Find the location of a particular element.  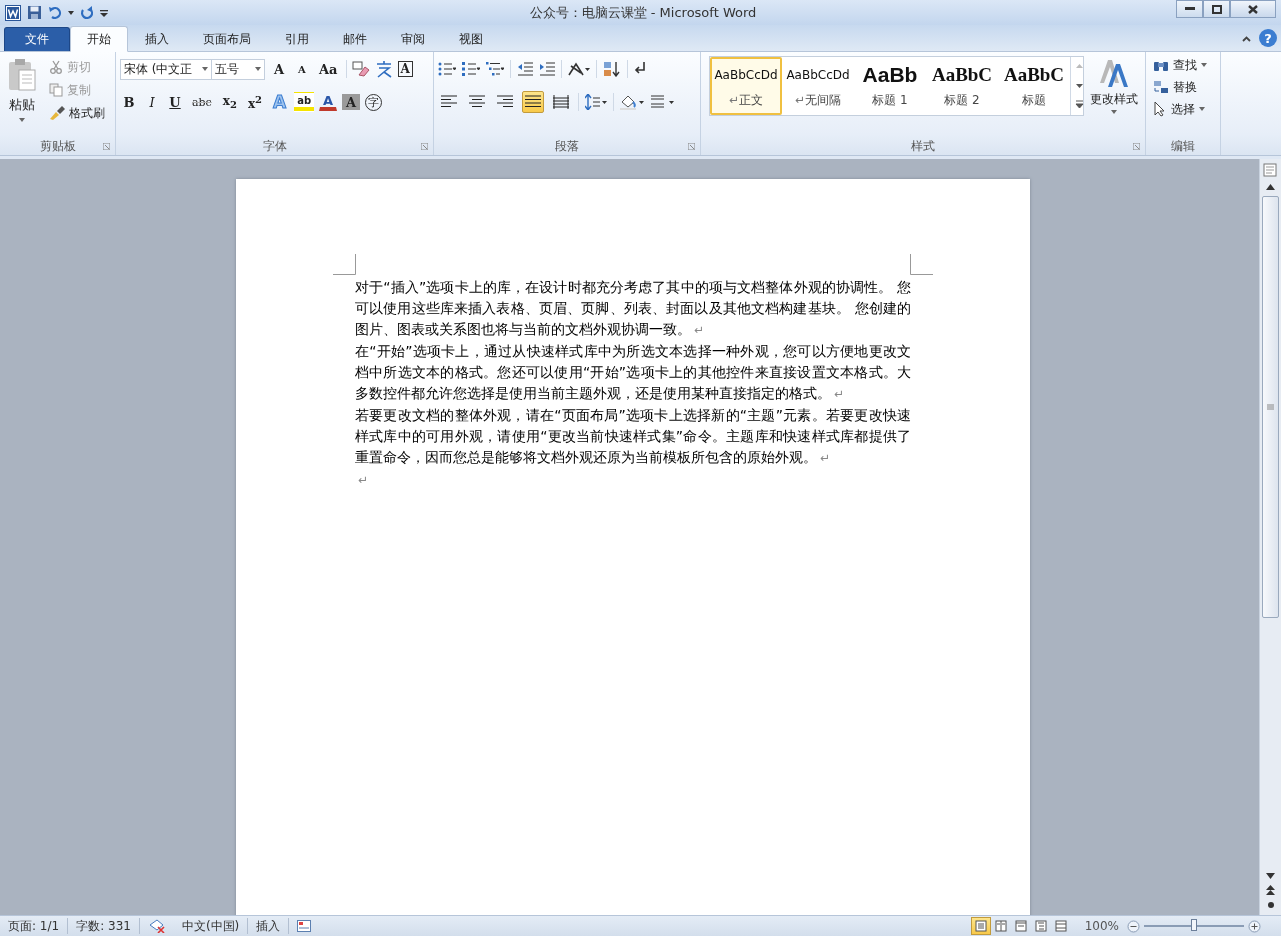

paragraph-mark: ↵ is located at coordinates (363, 480).